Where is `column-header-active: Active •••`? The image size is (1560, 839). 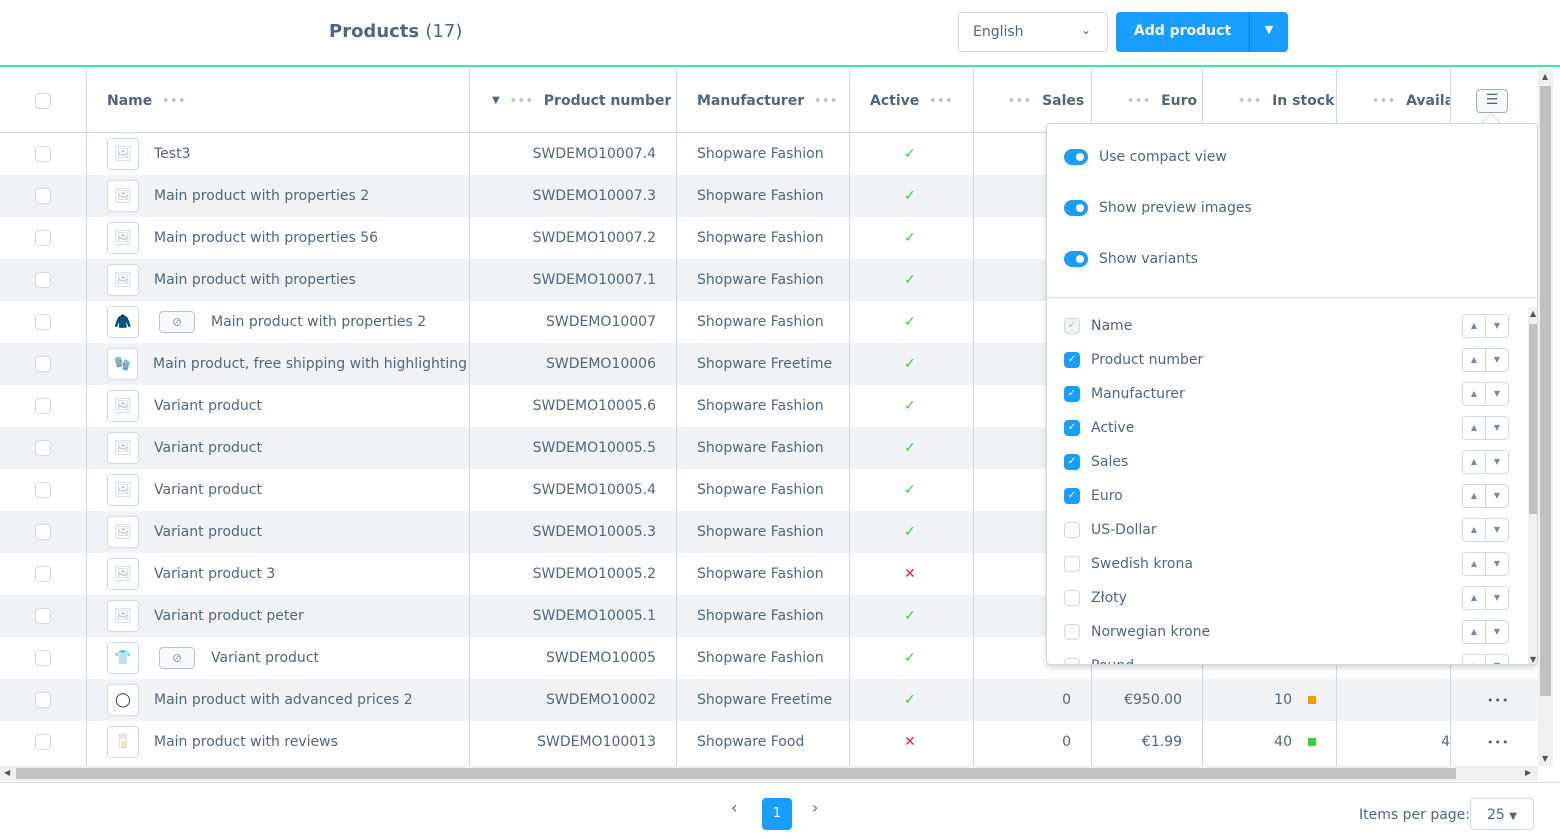
column-header-active: Active ••• is located at coordinates (916, 100).